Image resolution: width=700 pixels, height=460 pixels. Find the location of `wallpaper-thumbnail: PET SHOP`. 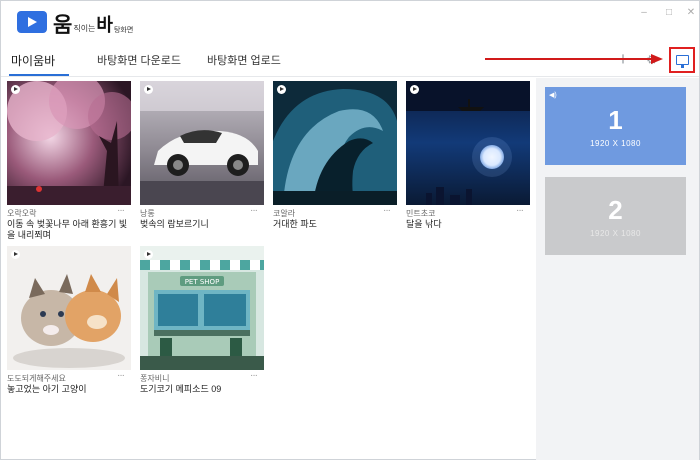

wallpaper-thumbnail: PET SHOP is located at coordinates (202, 308).